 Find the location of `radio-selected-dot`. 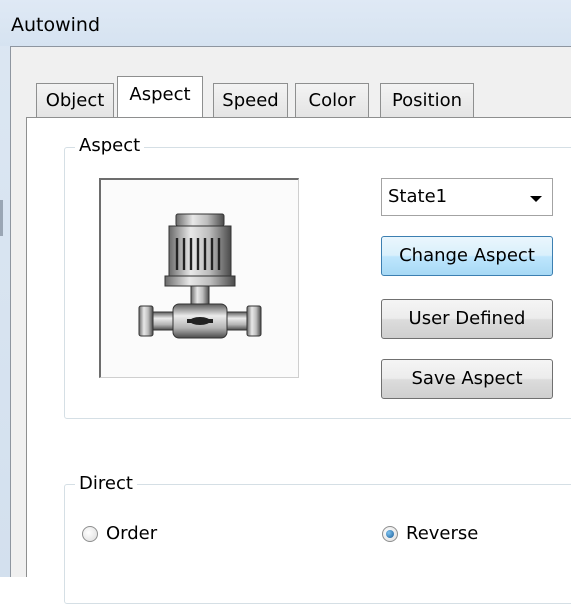

radio-selected-dot is located at coordinates (390, 534).